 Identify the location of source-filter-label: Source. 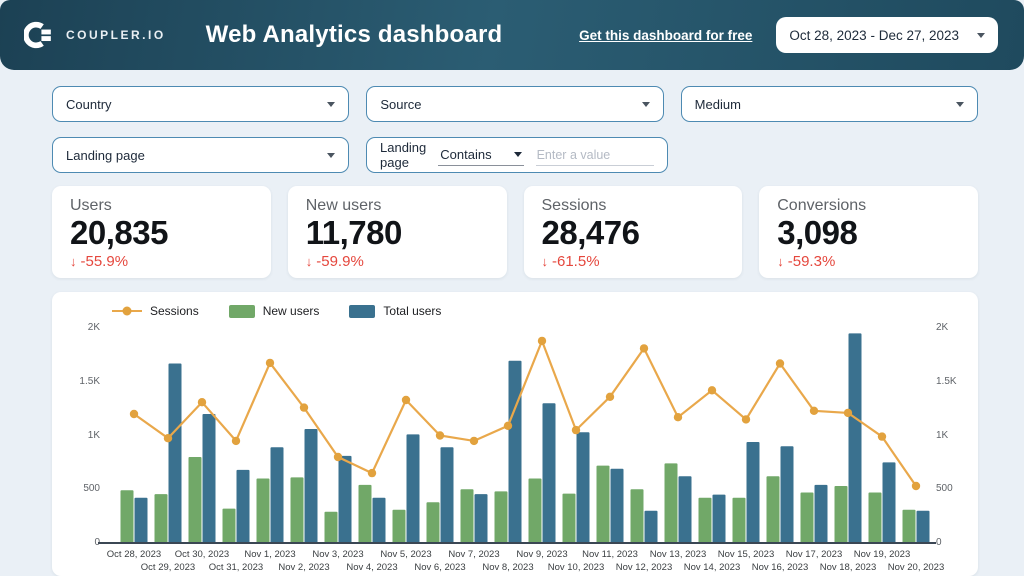
(401, 104).